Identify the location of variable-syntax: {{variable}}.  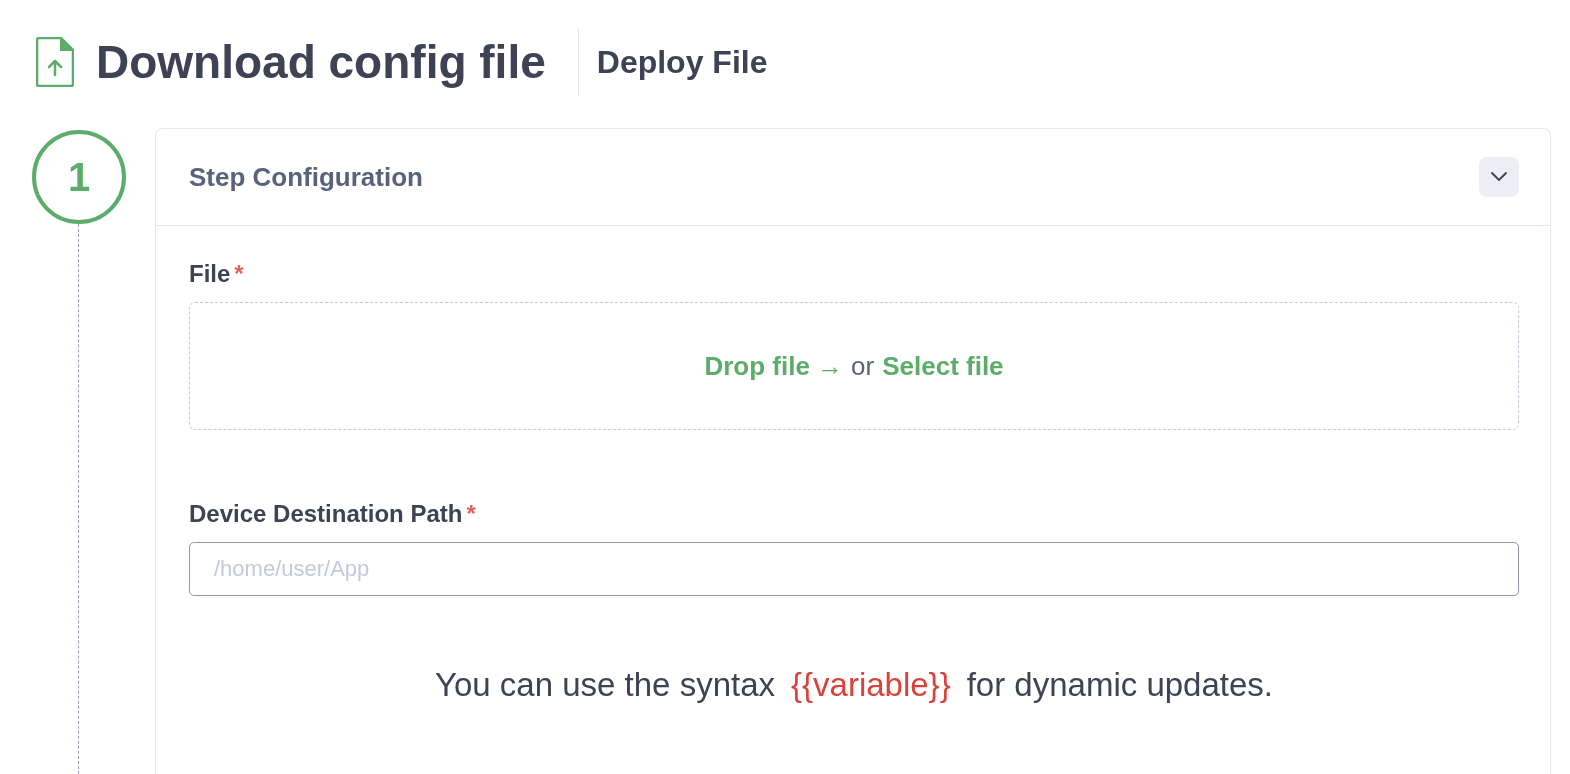
(871, 685).